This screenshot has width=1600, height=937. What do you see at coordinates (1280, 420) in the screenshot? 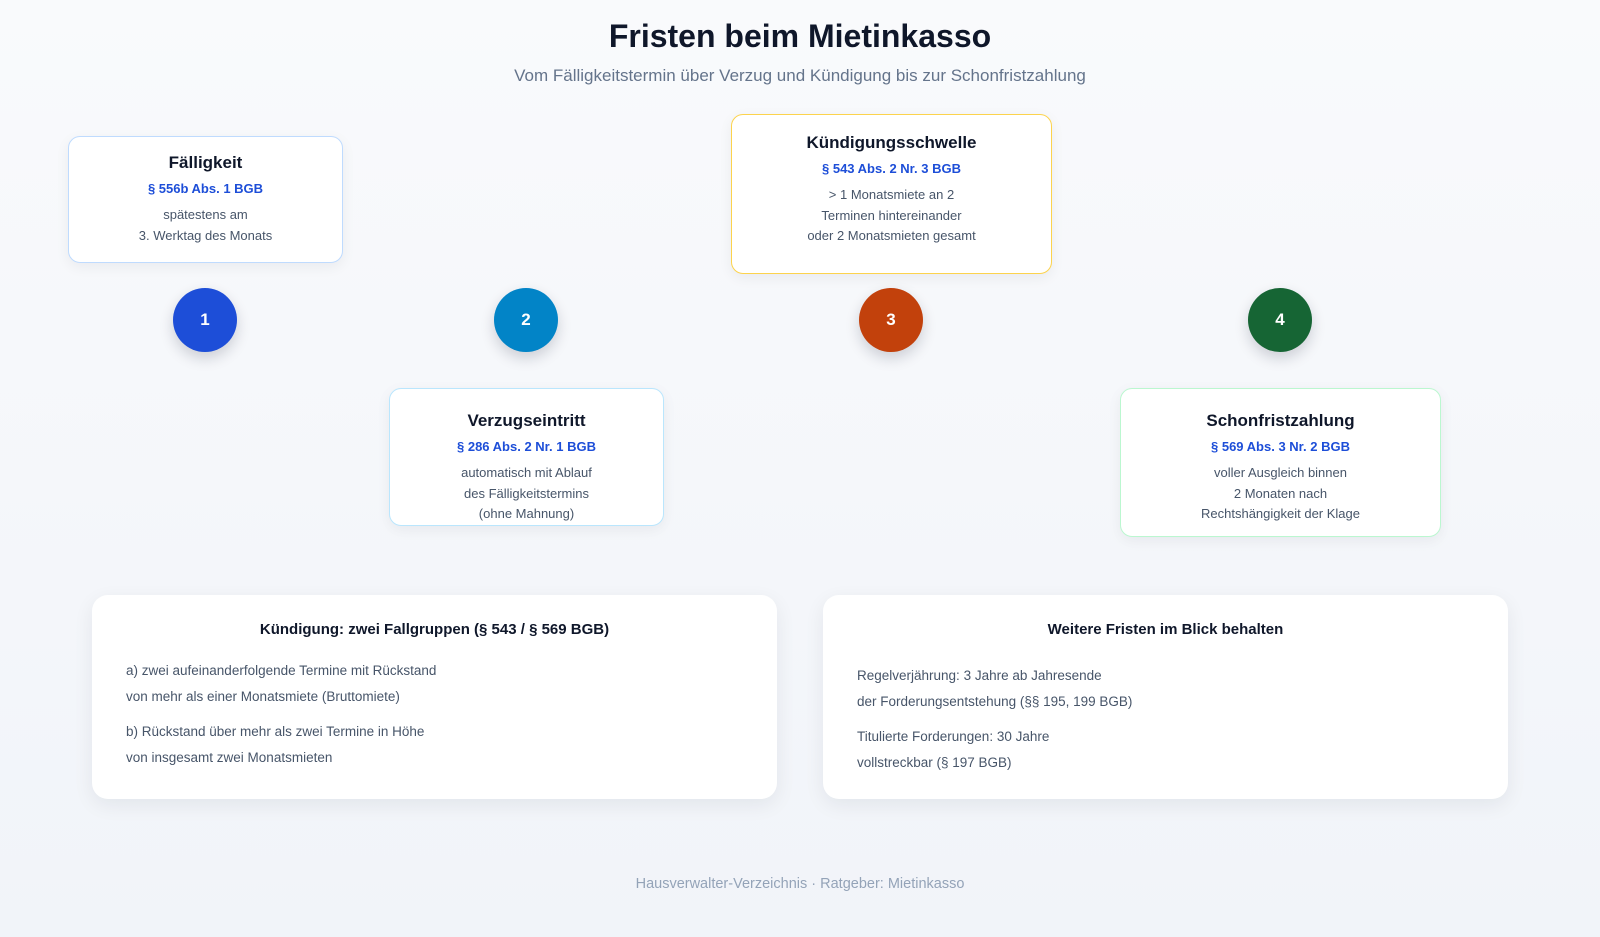
I see `step-title: Schonfristzahlung` at bounding box center [1280, 420].